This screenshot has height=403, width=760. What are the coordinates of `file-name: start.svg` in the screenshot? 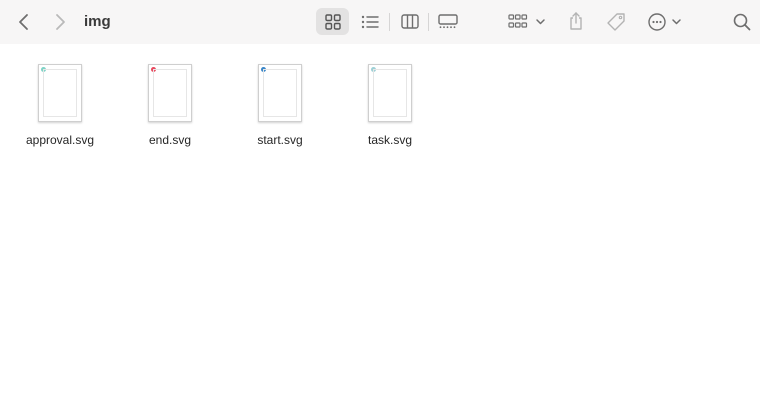 It's located at (280, 140).